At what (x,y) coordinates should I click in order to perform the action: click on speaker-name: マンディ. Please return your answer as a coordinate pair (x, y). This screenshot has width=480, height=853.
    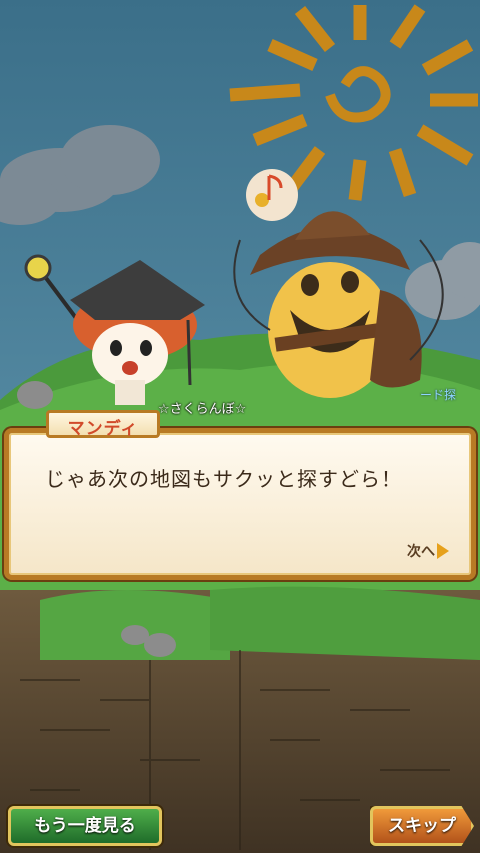
    Looking at the image, I should click on (103, 429).